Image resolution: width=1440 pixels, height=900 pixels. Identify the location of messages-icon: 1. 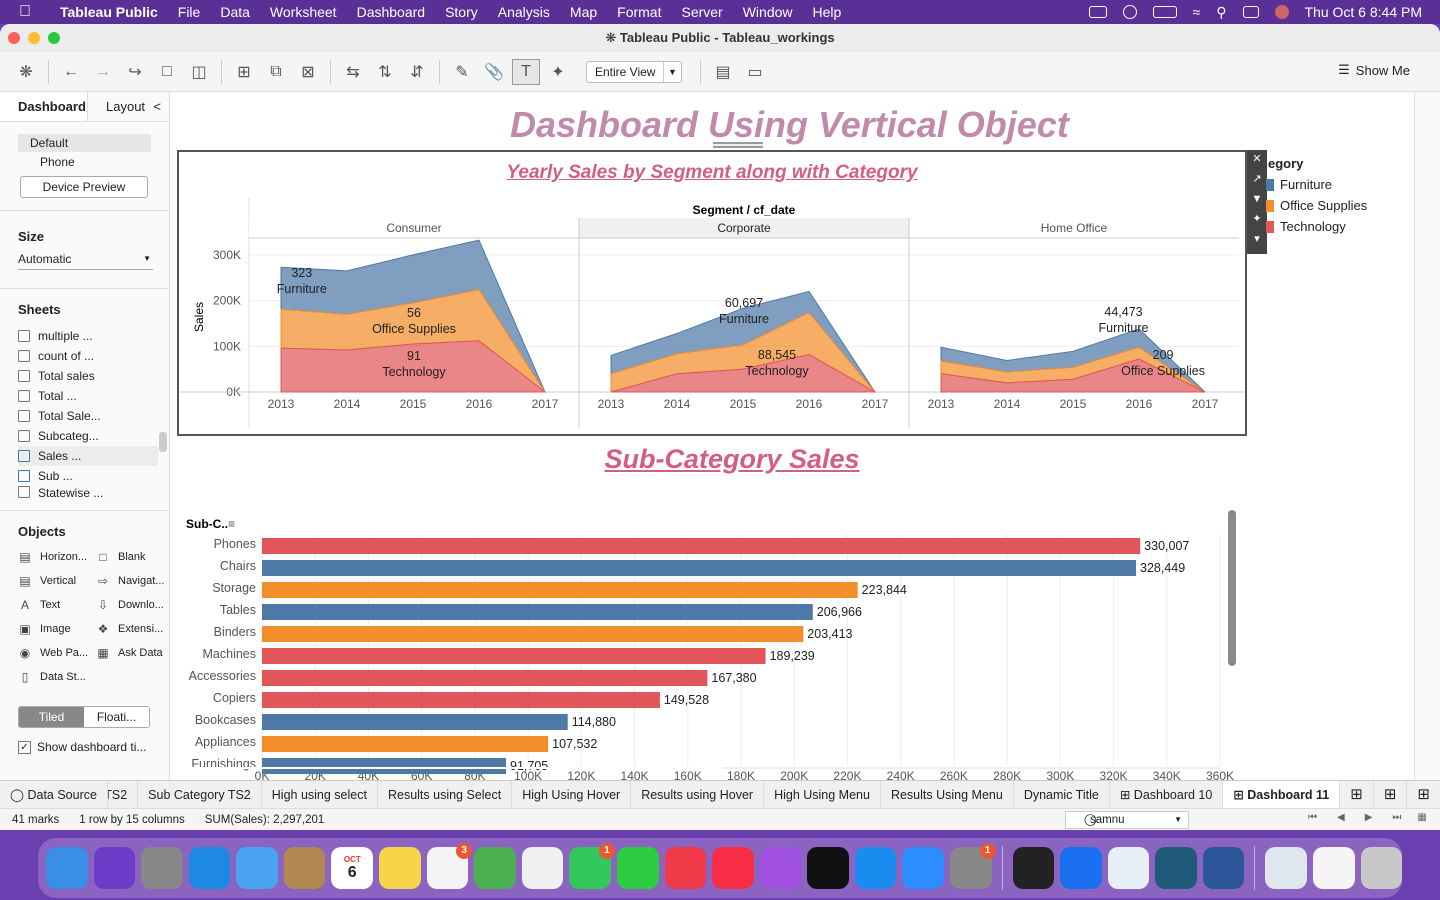
(592, 866).